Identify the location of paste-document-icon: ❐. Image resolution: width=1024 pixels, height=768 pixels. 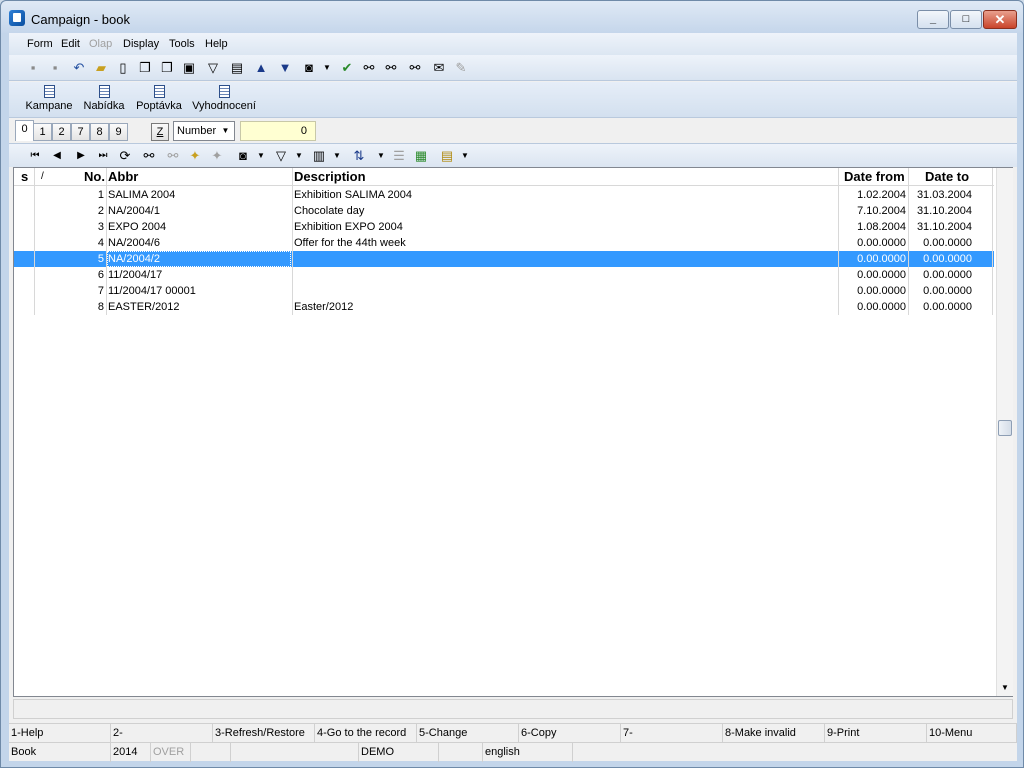
(167, 68).